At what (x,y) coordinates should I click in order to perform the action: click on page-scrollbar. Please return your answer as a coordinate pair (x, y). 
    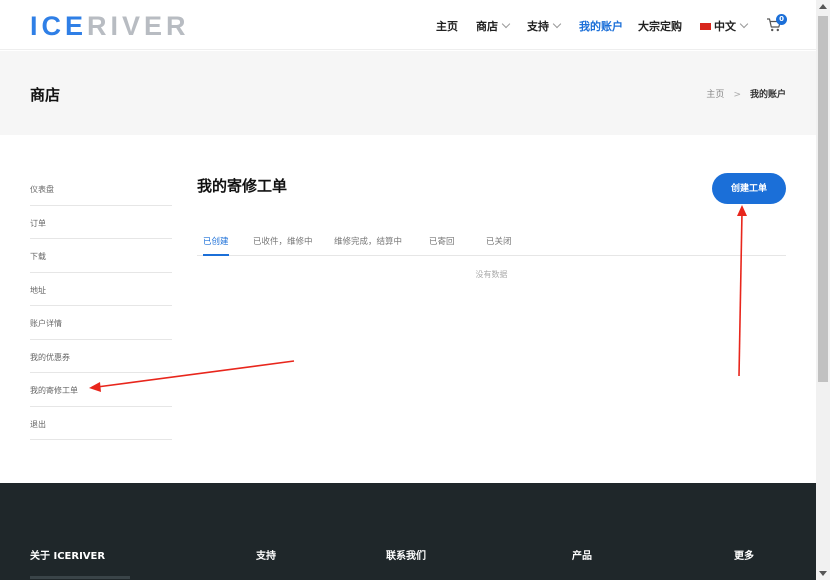
    Looking at the image, I should click on (823, 290).